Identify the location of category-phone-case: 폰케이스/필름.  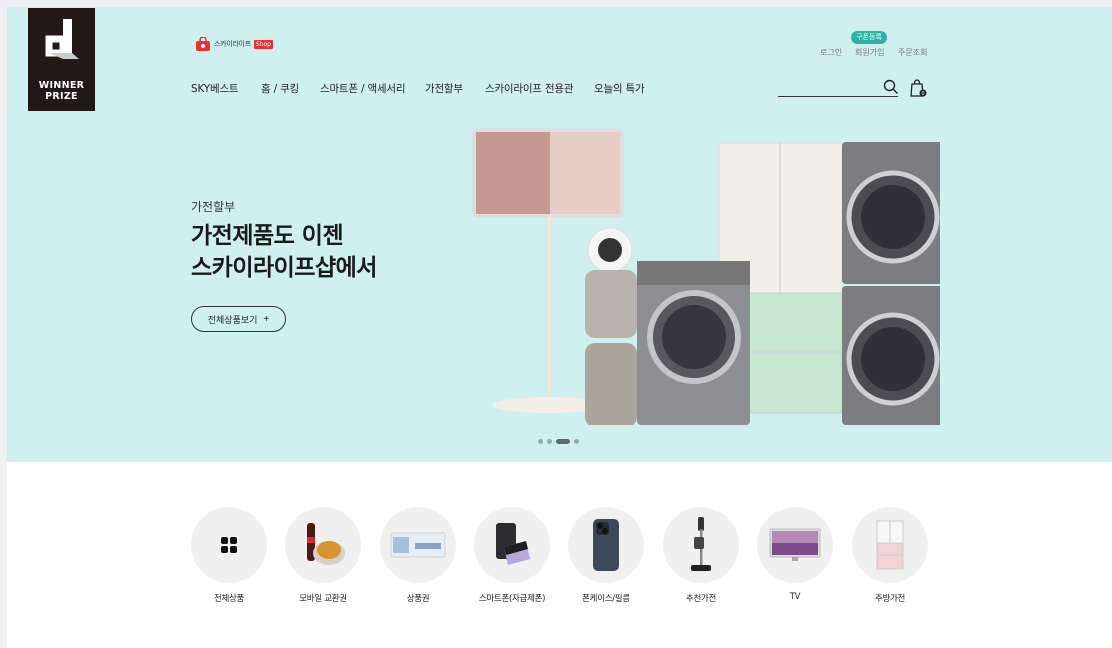
(606, 555).